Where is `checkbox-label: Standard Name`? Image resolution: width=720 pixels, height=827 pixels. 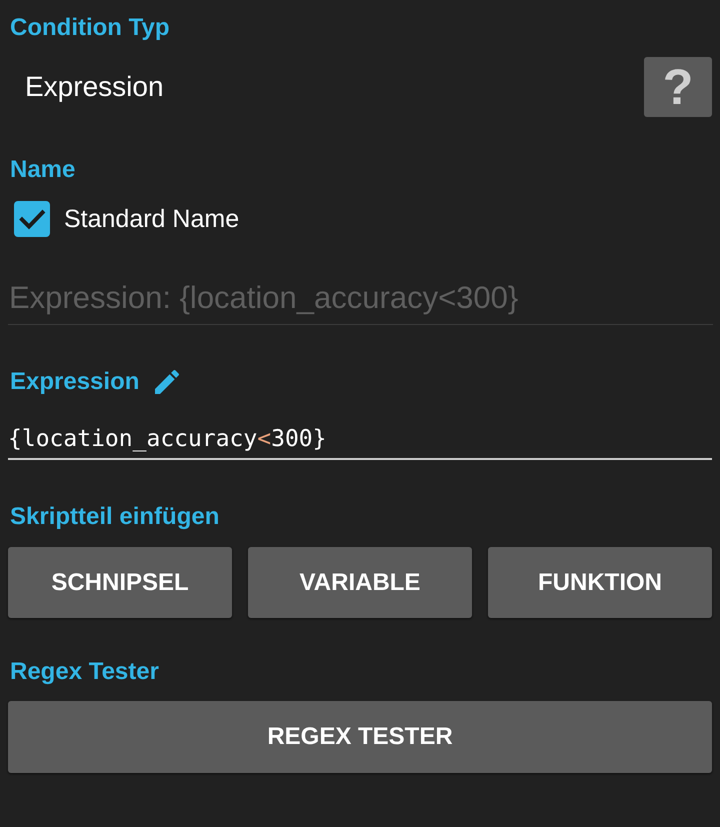 checkbox-label: Standard Name is located at coordinates (152, 219).